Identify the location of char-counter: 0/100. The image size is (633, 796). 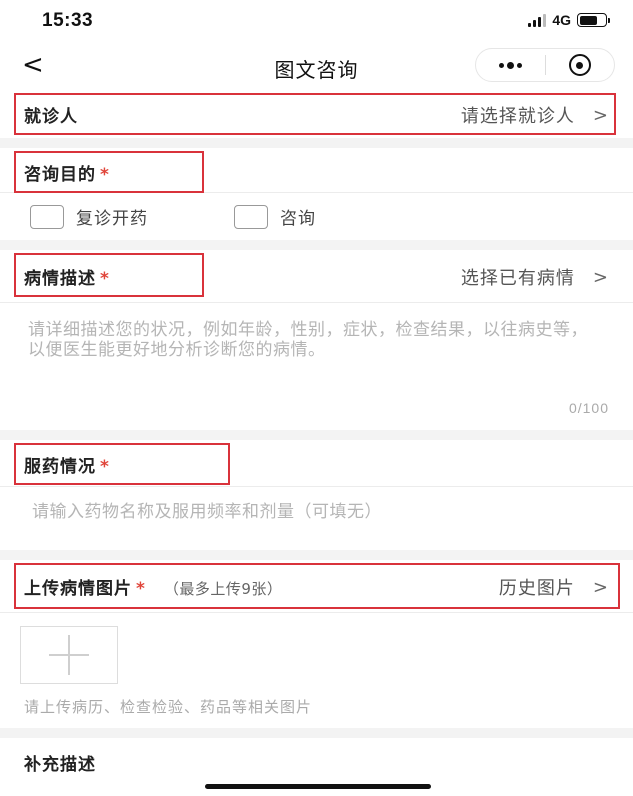
(588, 408).